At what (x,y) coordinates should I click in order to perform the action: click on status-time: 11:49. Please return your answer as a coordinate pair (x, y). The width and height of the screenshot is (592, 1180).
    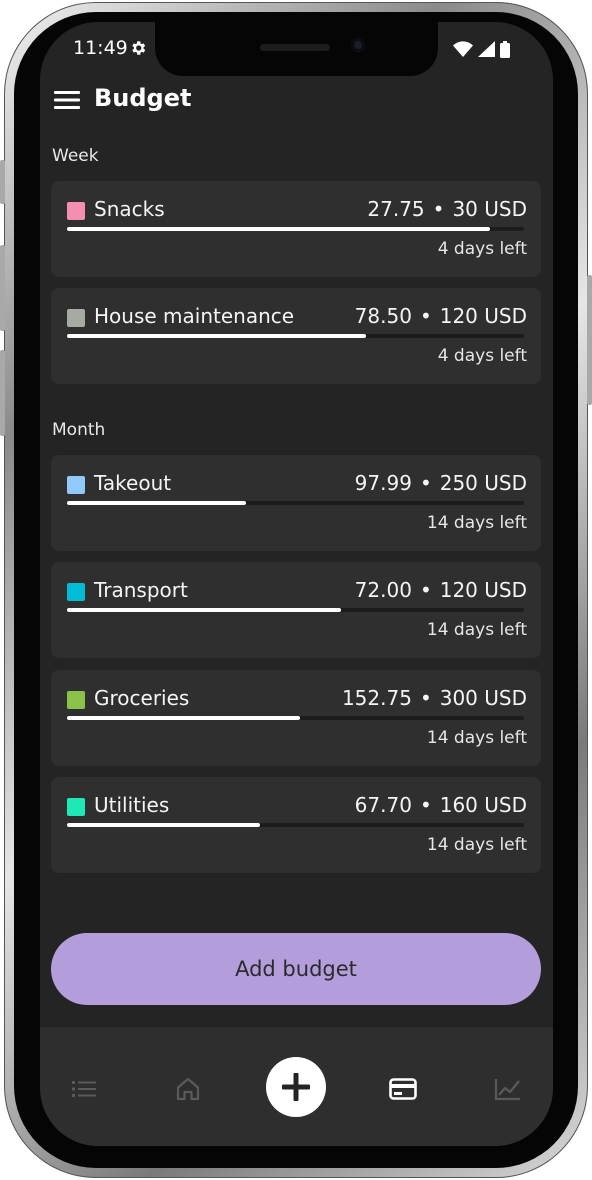
    Looking at the image, I should click on (100, 48).